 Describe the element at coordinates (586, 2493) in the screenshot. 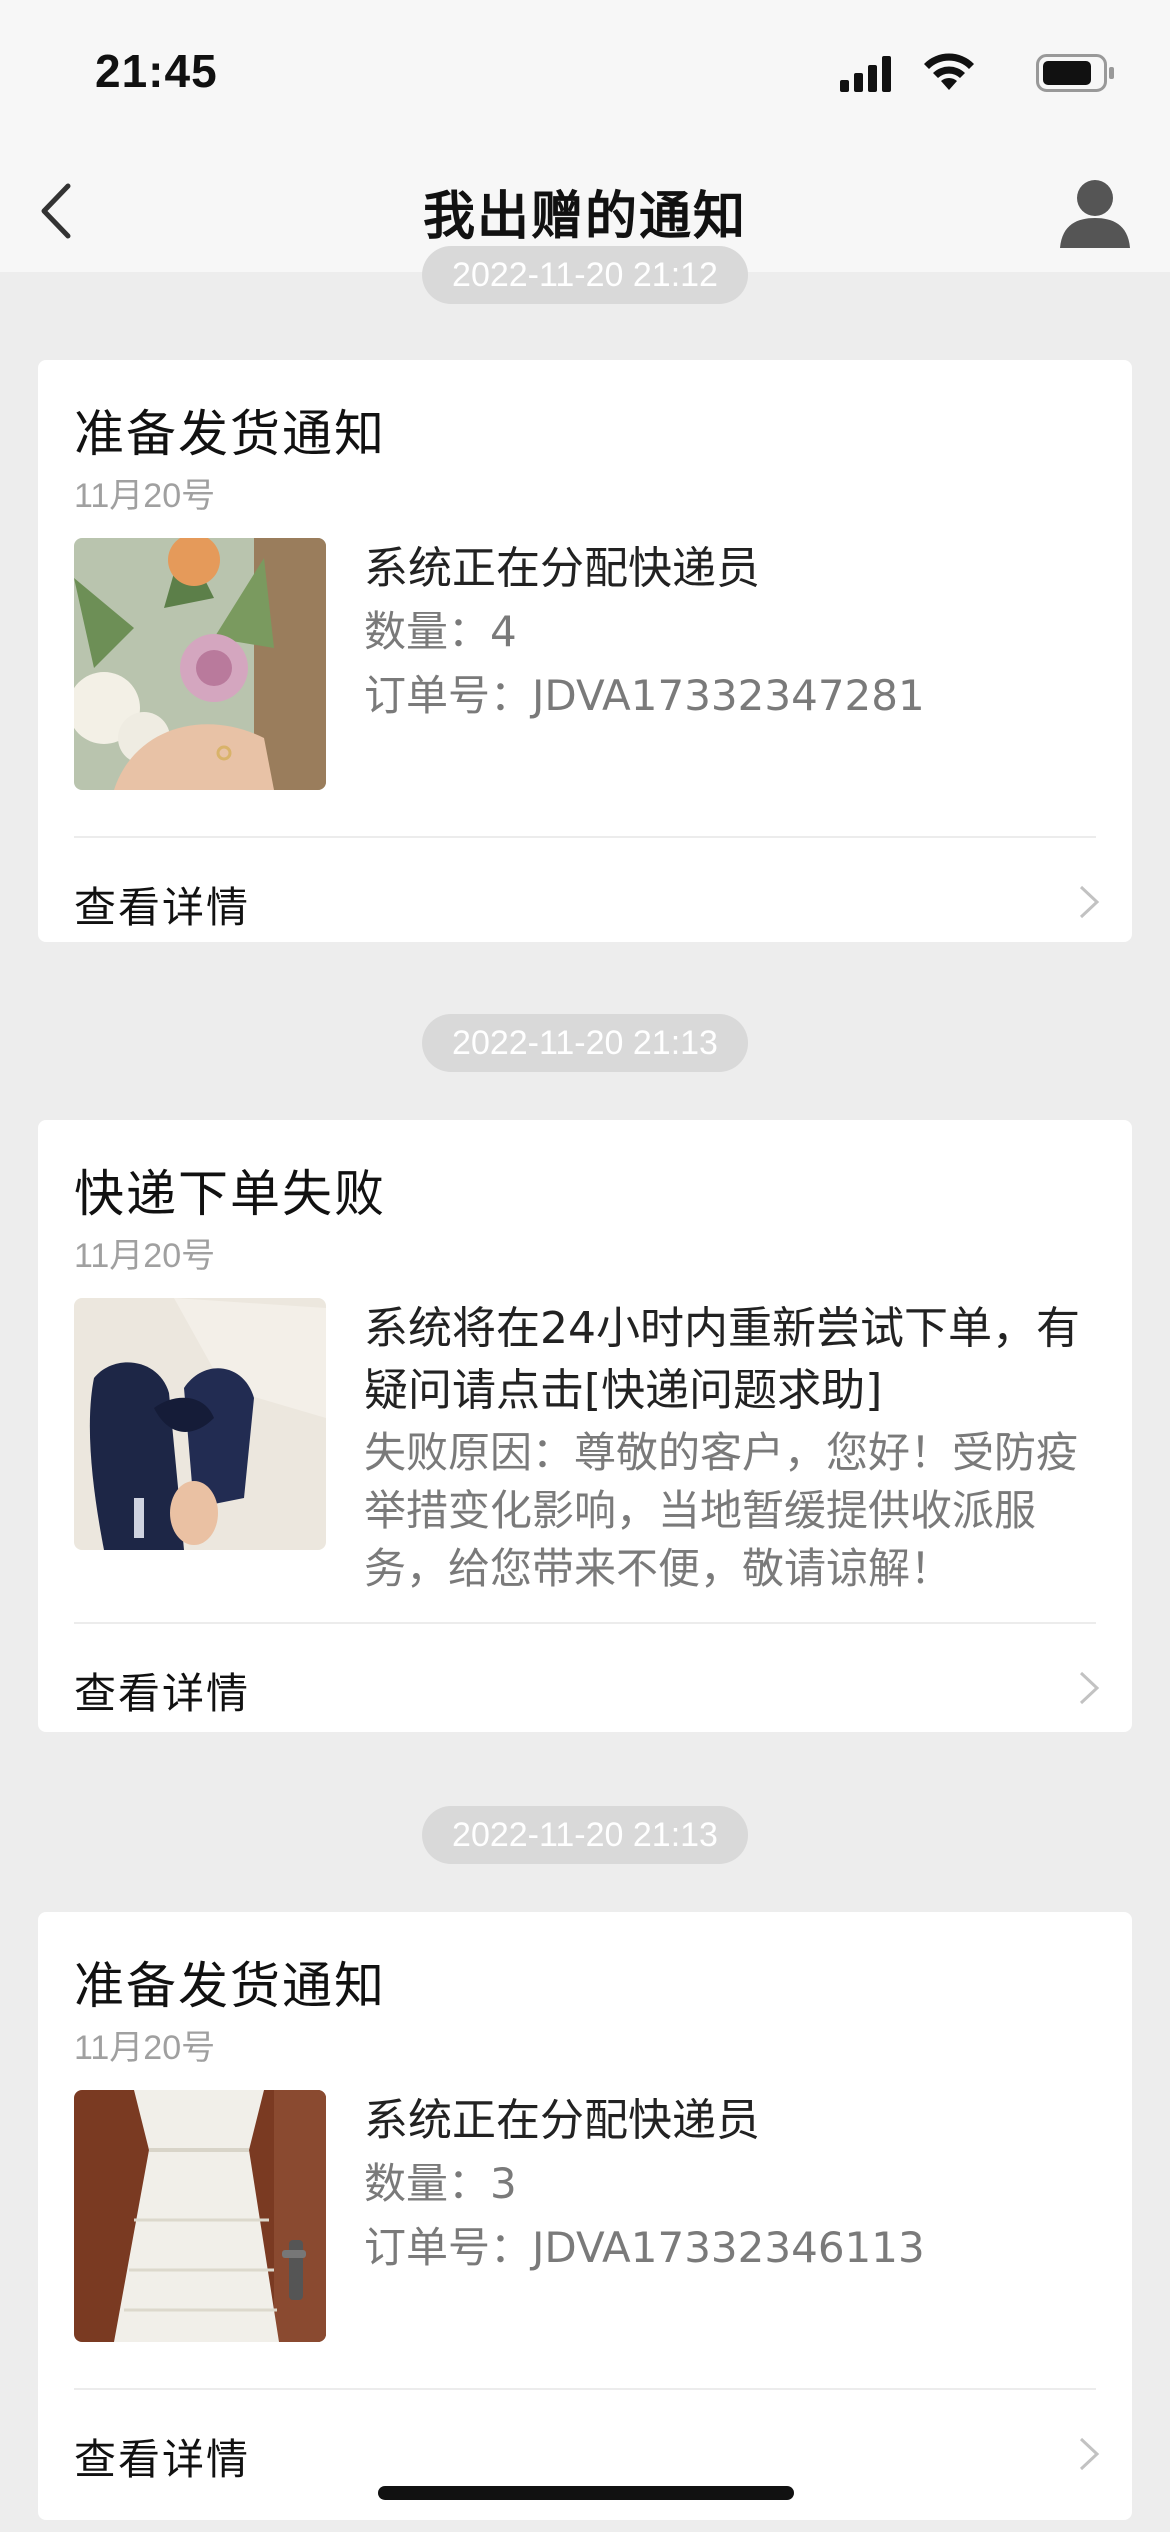

I see `home-indicator` at that location.